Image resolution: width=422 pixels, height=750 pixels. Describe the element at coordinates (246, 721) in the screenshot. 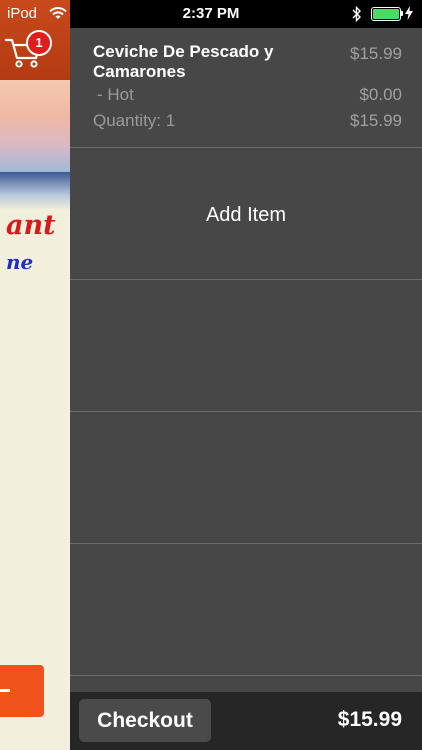

I see `checkout-footer: Checkout $15.99` at that location.